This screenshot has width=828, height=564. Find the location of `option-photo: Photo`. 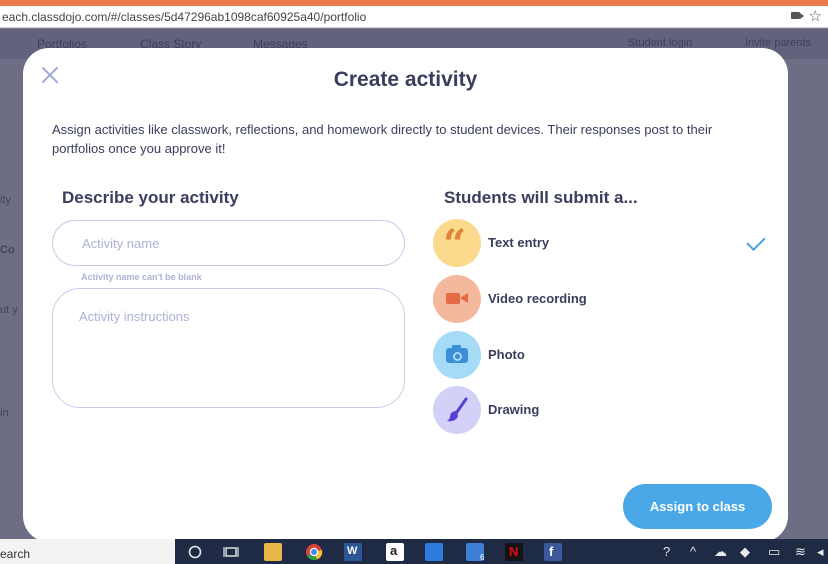

option-photo: Photo is located at coordinates (598, 355).